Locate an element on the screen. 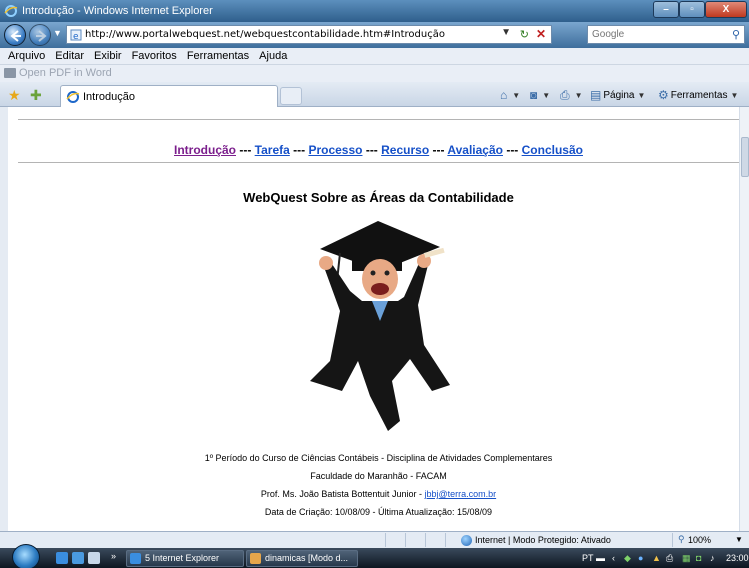 The image size is (749, 568). system-tray: PT ▬ ‹ ◆ ● ▲ ⎙ ▦ ◘ ♪ 23:00 is located at coordinates (660, 558).